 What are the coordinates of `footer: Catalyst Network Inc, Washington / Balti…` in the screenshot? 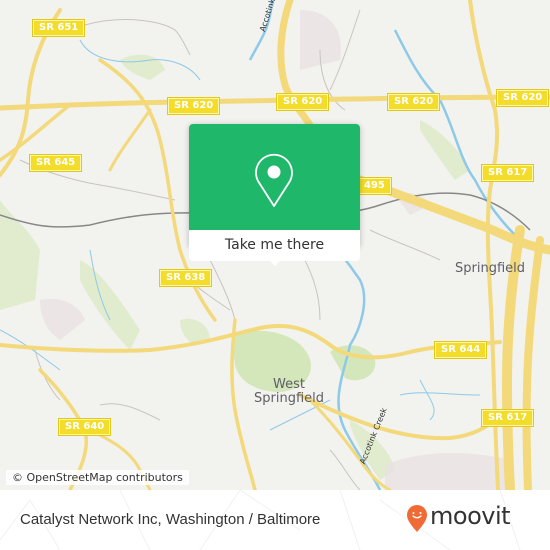 It's located at (275, 520).